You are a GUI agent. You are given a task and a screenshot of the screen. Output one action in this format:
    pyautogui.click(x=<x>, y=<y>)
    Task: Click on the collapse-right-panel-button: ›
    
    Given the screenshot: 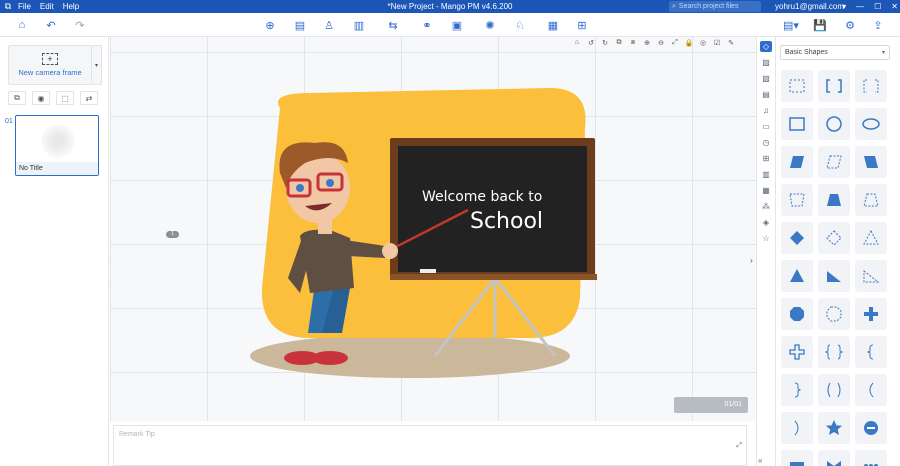 What is the action you would take?
    pyautogui.click(x=751, y=260)
    